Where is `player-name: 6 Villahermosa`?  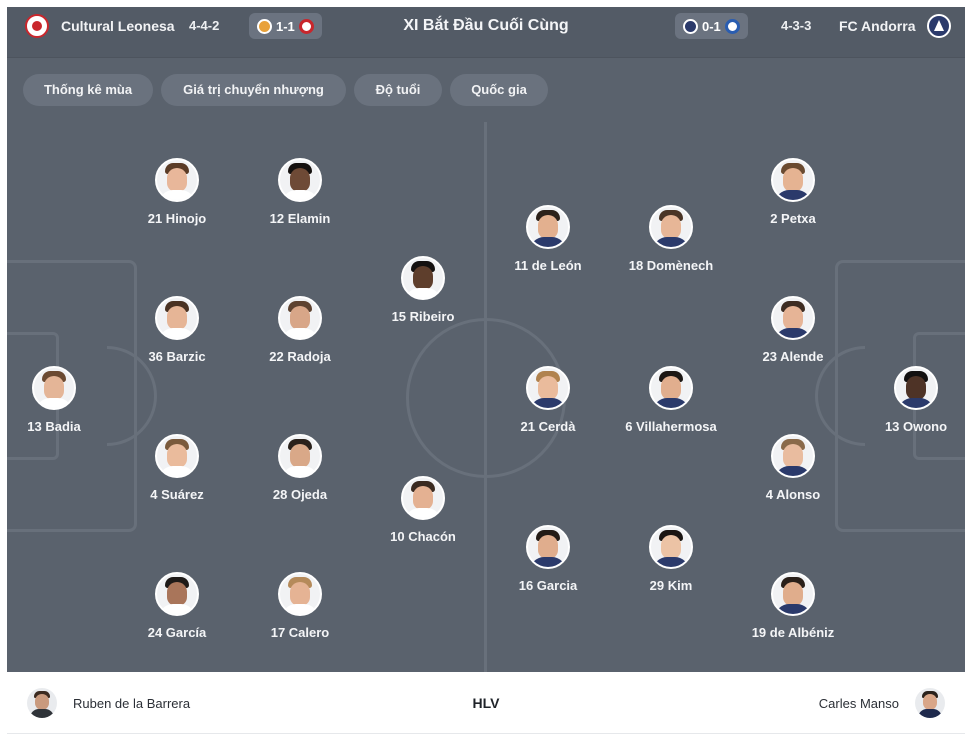
player-name: 6 Villahermosa is located at coordinates (671, 426).